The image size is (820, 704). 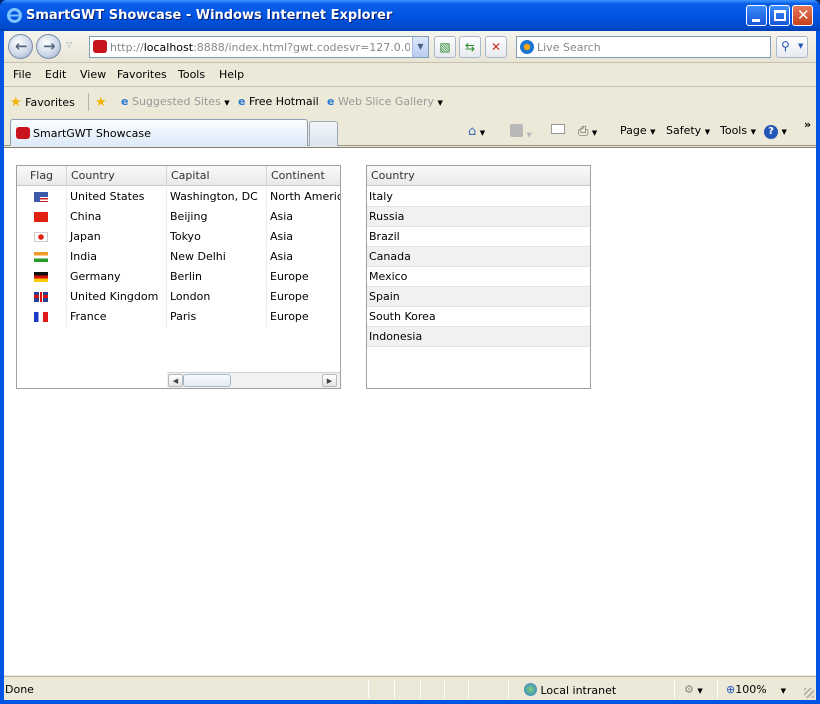 I want to click on back-button: ←, so click(x=20, y=46).